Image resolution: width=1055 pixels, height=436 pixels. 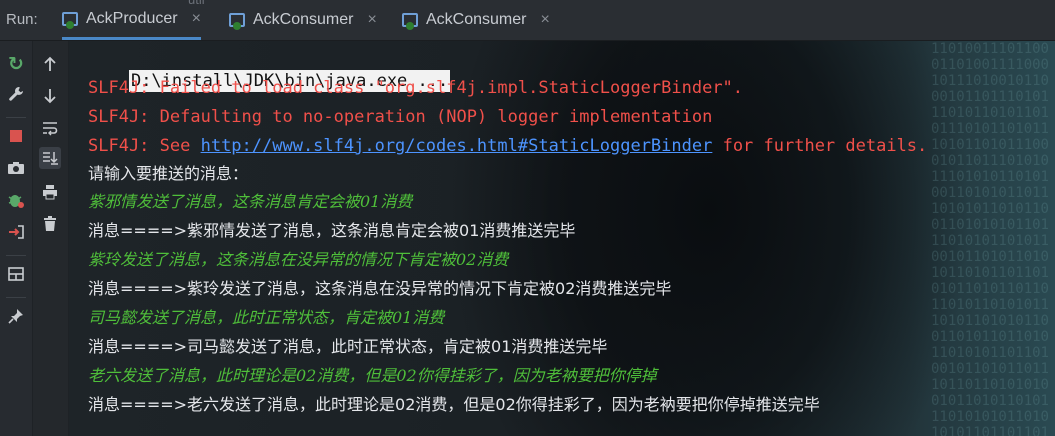 I want to click on output-line: 消息====>紫邪情发送了消息，这条消息肯定会被01消费推送完毕, so click(x=332, y=230).